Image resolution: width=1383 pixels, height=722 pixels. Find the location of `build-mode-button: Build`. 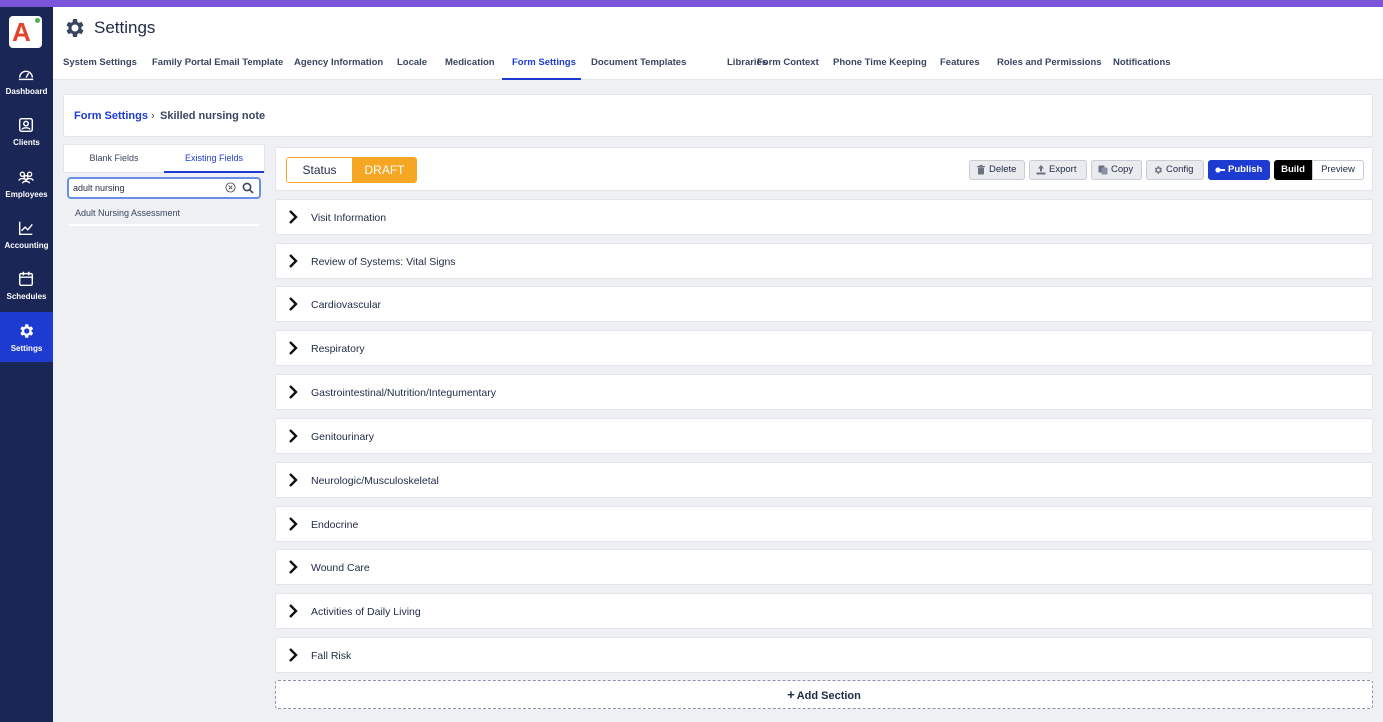

build-mode-button: Build is located at coordinates (1293, 170).